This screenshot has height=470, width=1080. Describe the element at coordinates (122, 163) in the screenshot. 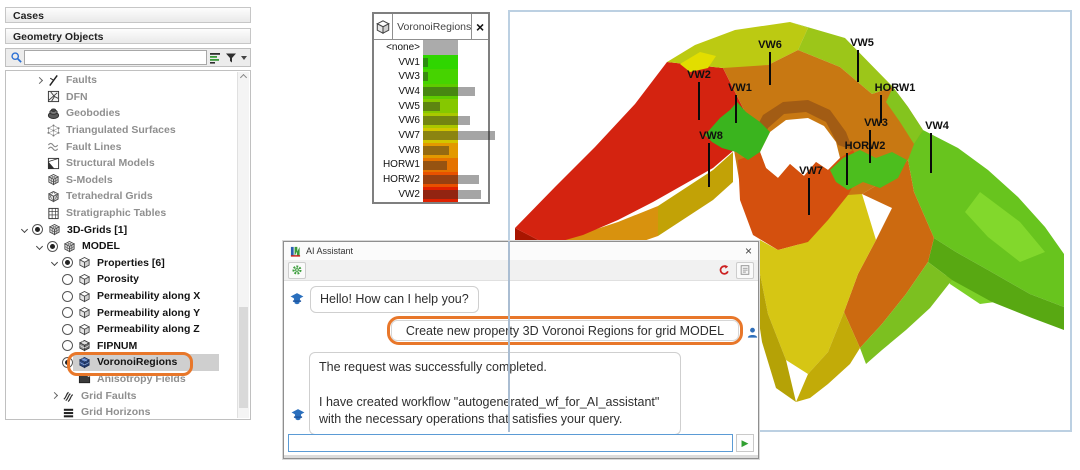

I see `tree-item-structural-models: Structural Models` at that location.